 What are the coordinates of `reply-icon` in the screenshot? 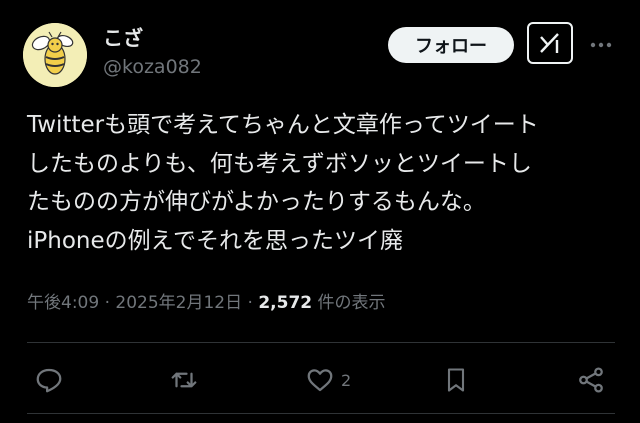 It's located at (49, 380).